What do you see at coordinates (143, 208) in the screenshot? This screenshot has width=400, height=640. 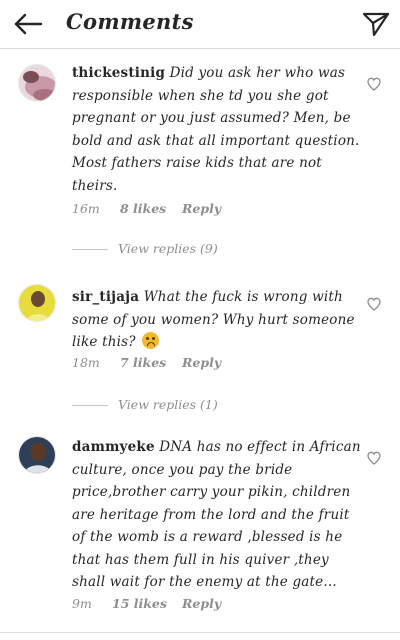 I see `comment-likes: 8 likes` at bounding box center [143, 208].